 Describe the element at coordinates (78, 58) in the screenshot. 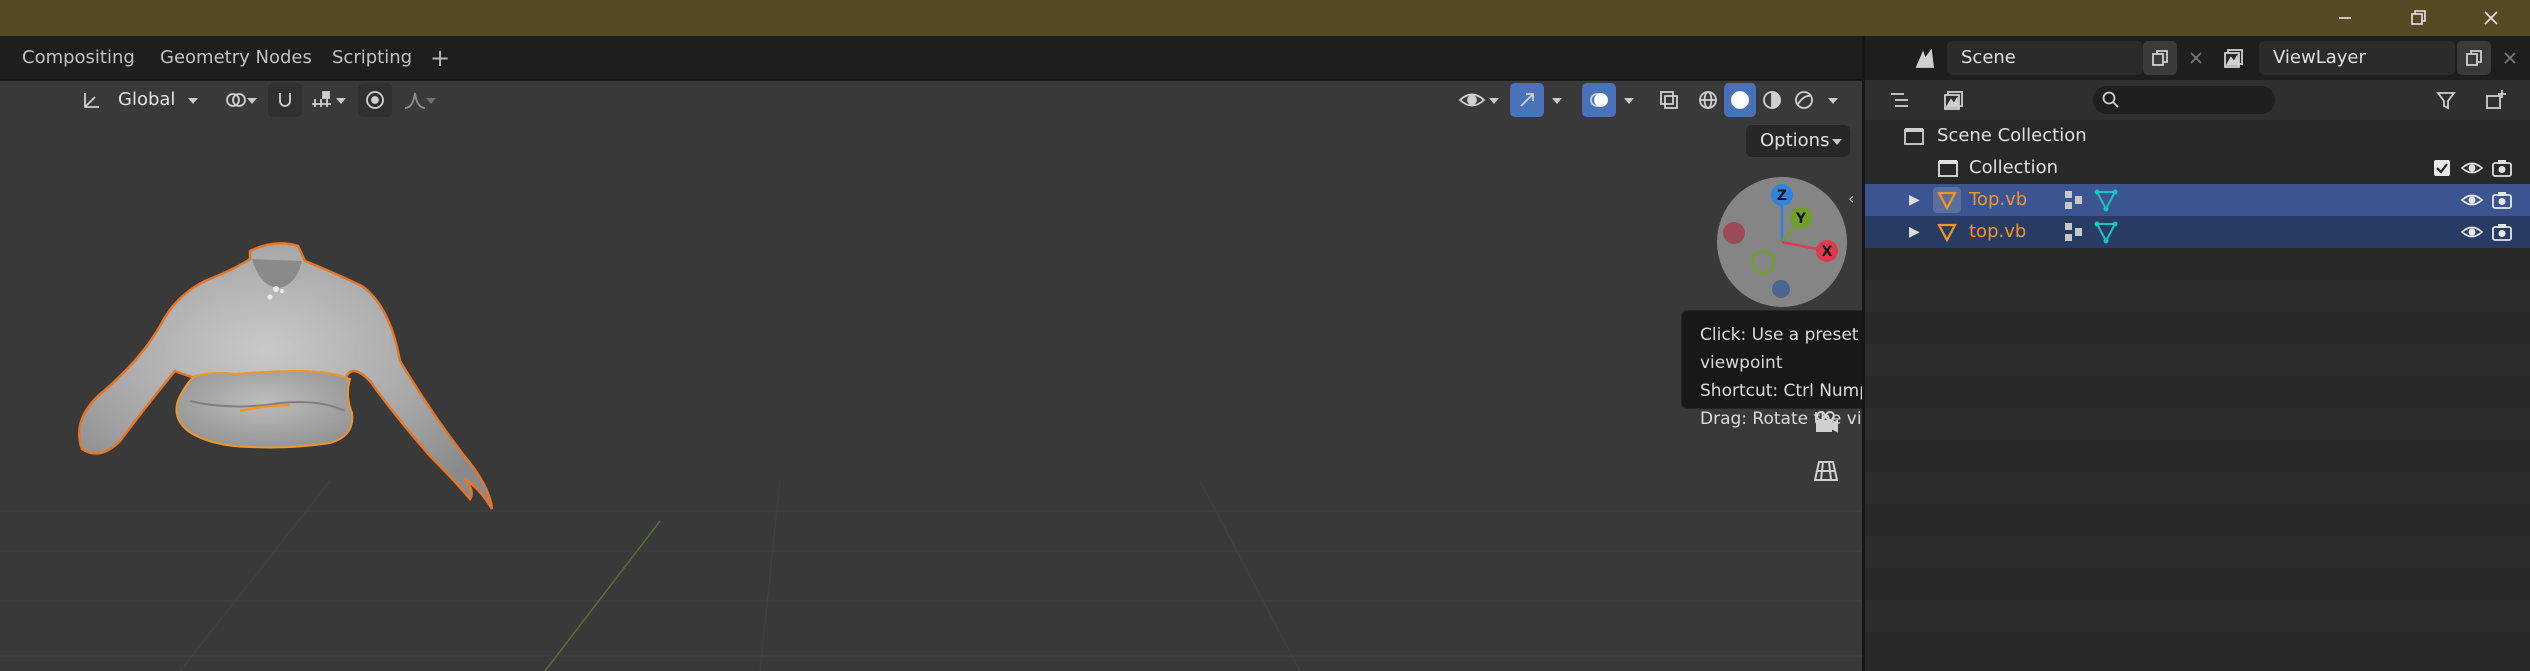

I see `tab-compositing: Compositing` at that location.